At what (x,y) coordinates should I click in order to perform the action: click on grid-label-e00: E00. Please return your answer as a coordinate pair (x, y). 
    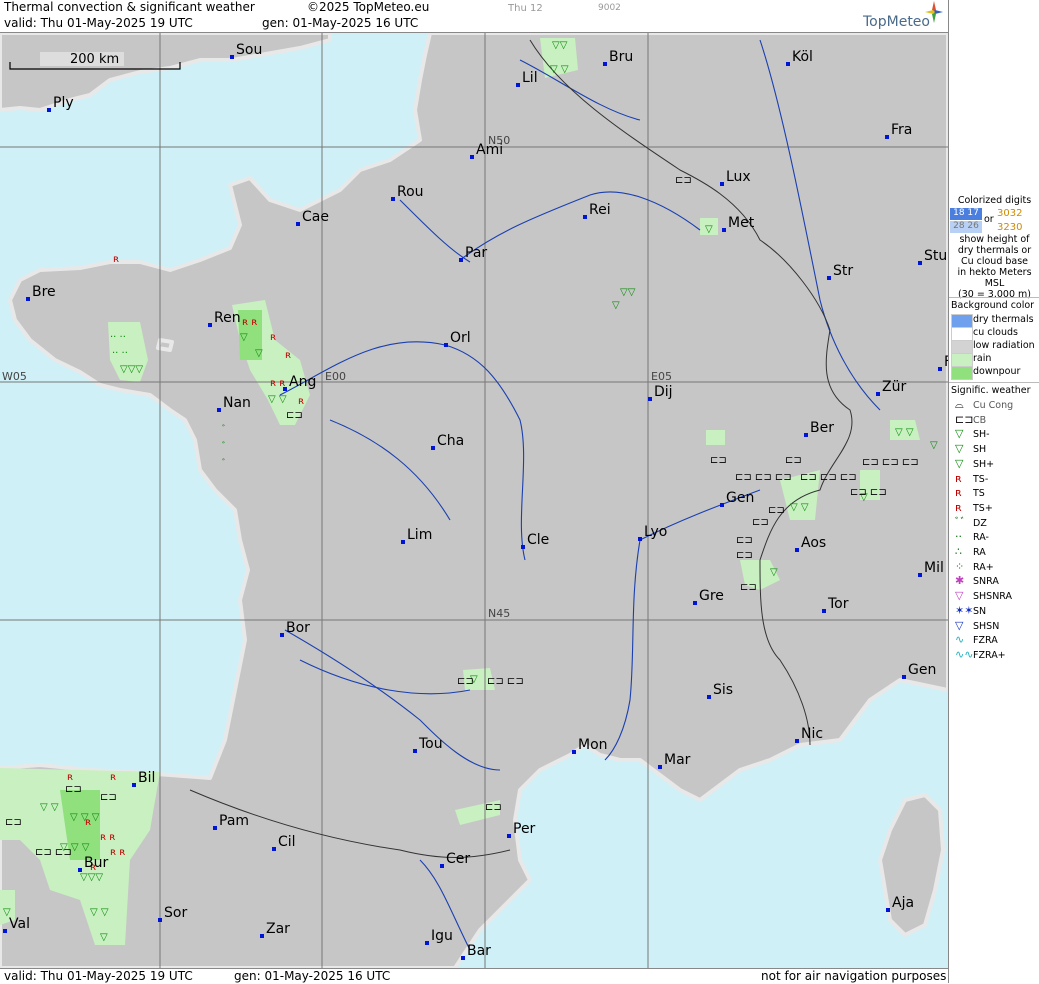
    Looking at the image, I should click on (335, 376).